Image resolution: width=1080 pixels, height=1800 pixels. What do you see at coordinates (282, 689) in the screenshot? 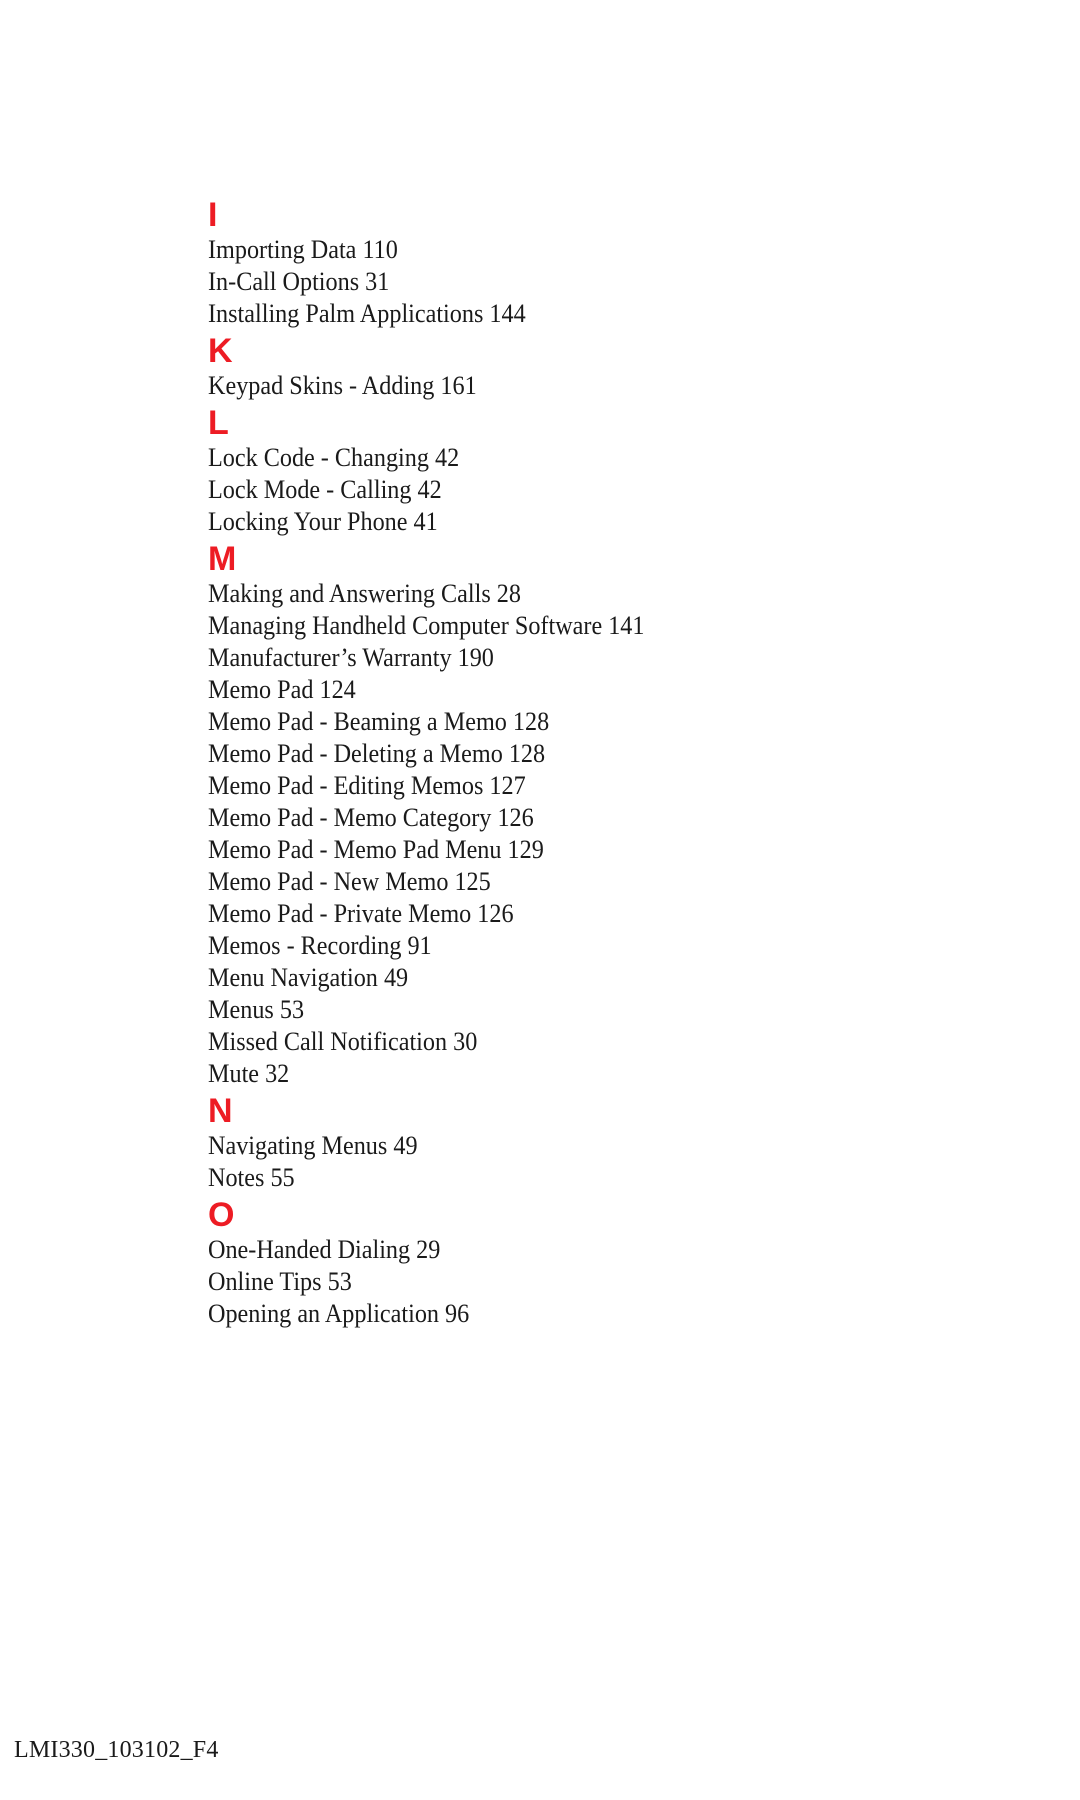
I see `index-entry: Memo Pad 124` at bounding box center [282, 689].